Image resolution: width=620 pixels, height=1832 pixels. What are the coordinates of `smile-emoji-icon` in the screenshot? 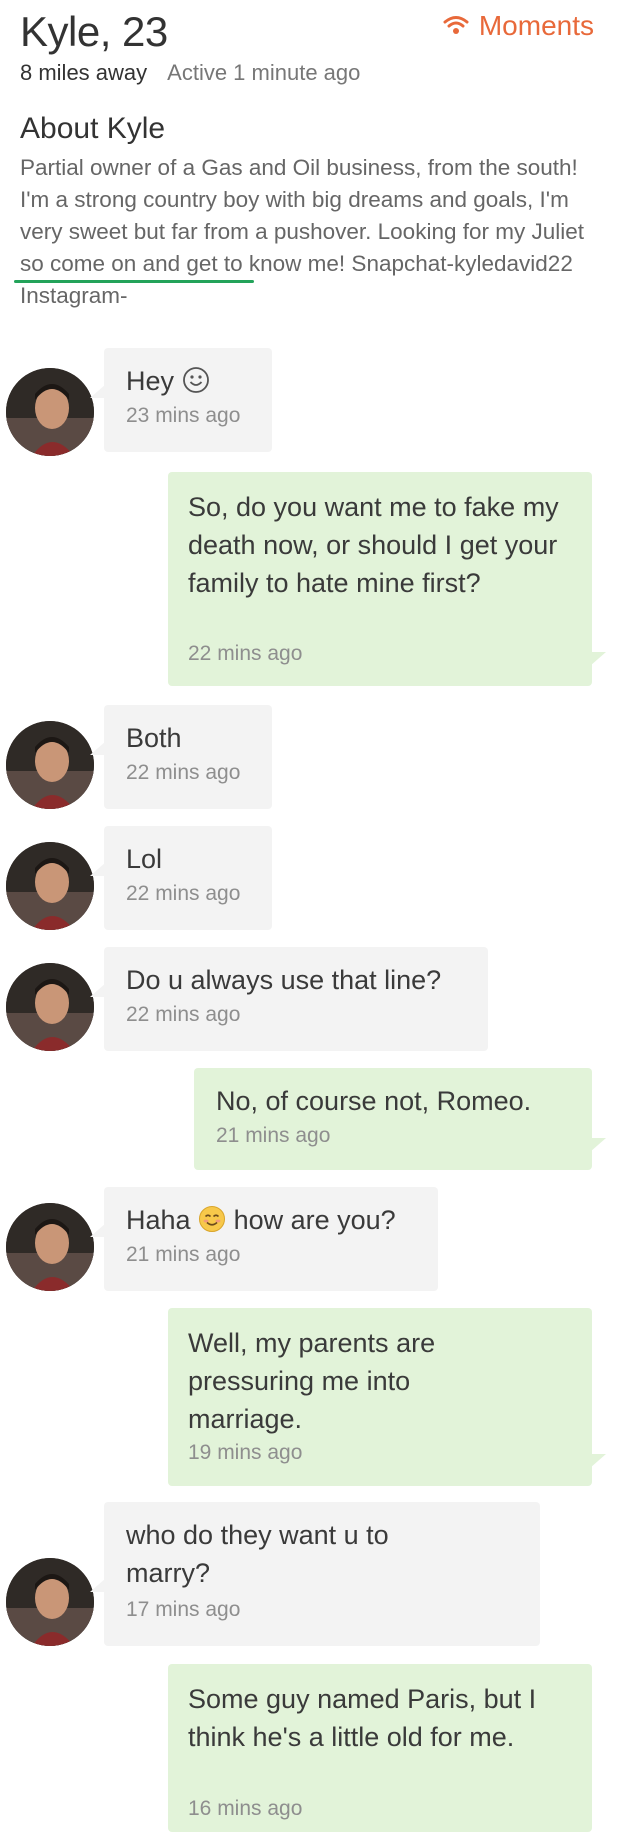 It's located at (195, 380).